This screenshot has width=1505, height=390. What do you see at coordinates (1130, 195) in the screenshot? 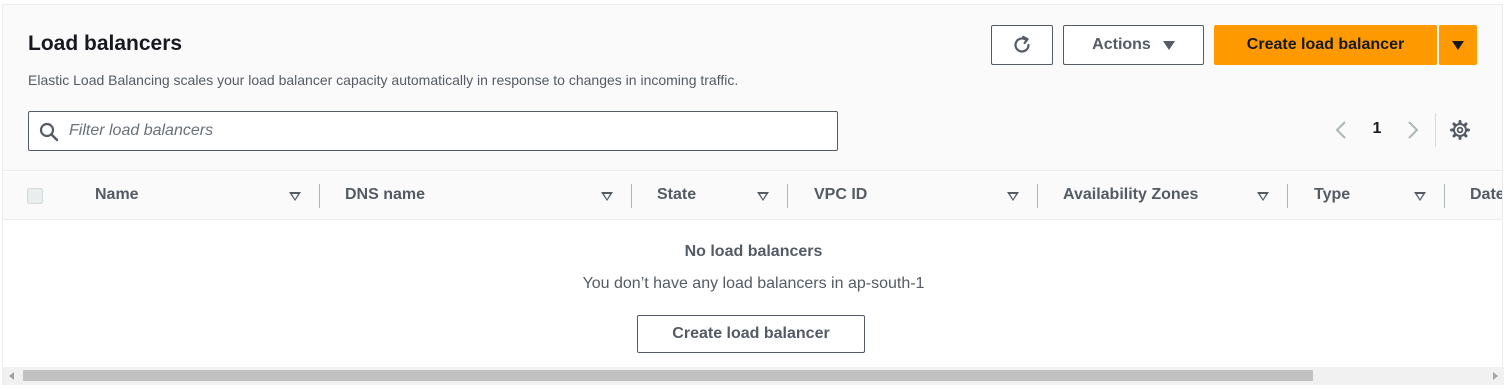
I see `column-header-availability-zones: Availability Zones` at bounding box center [1130, 195].